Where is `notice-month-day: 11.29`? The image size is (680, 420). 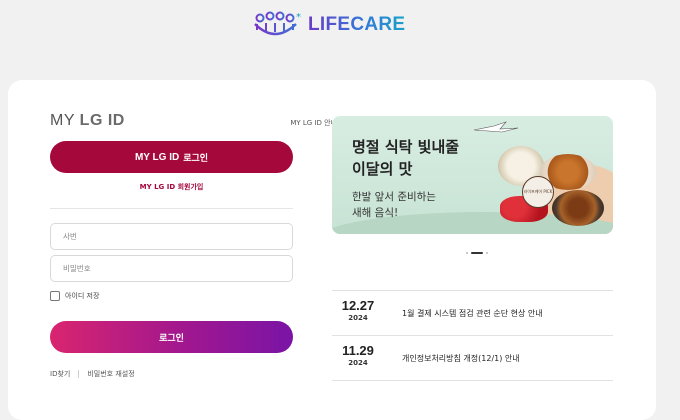
notice-month-day: 11.29 is located at coordinates (358, 350).